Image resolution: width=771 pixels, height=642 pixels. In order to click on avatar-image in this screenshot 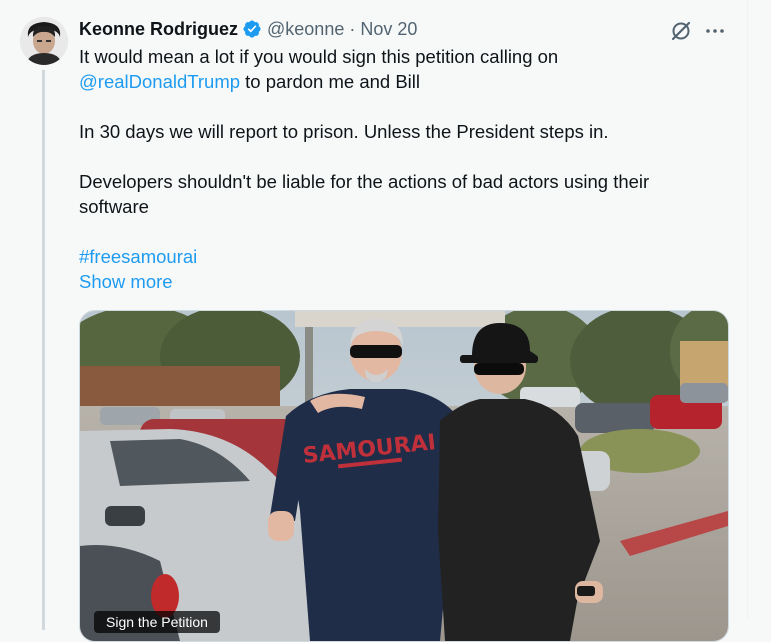, I will do `click(44, 41)`.